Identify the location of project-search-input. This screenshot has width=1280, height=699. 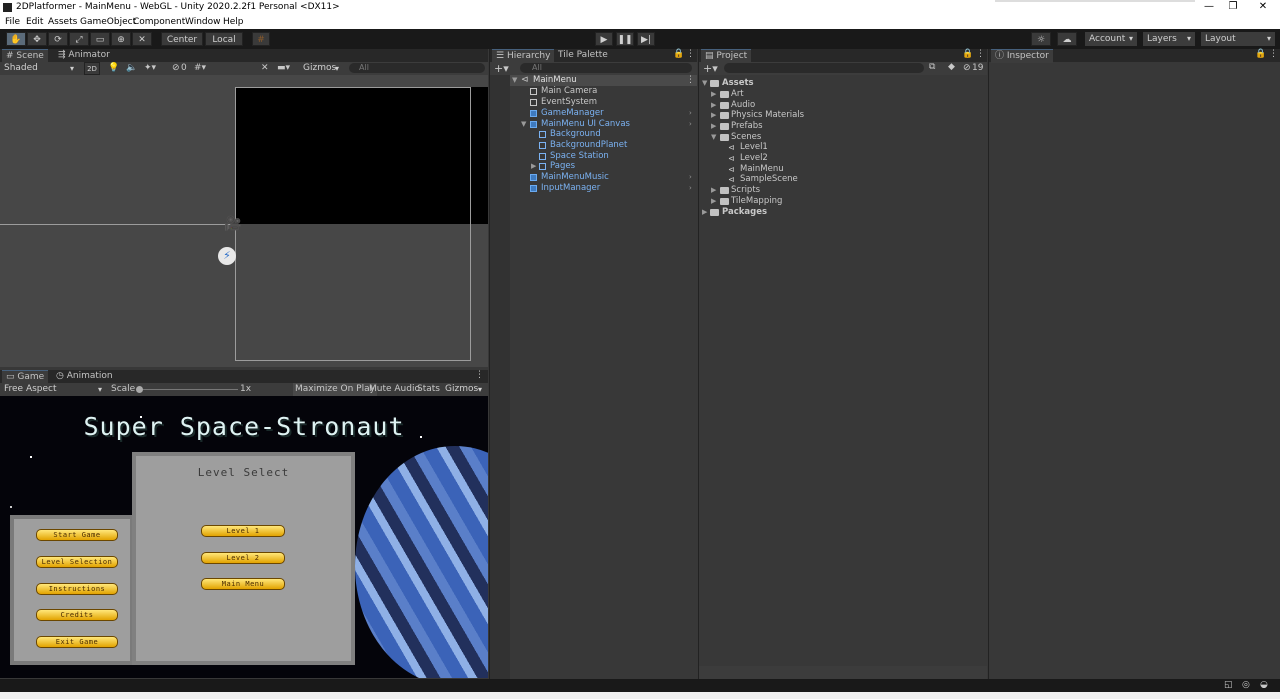
(824, 68).